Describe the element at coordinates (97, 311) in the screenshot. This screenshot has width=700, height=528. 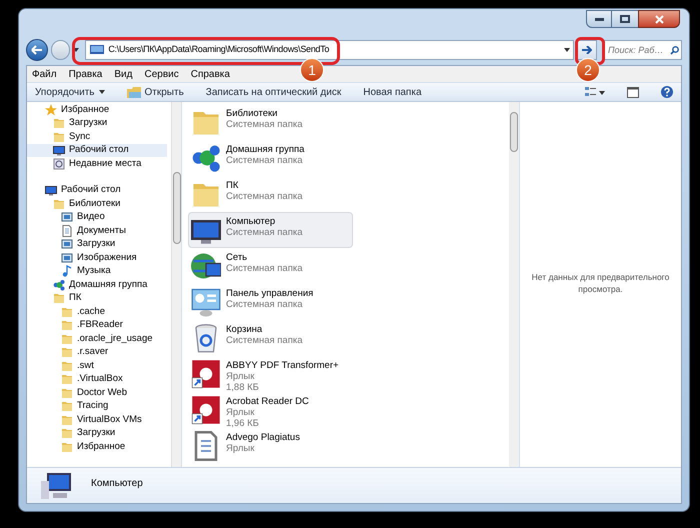
I see `tree-item: .cache` at that location.